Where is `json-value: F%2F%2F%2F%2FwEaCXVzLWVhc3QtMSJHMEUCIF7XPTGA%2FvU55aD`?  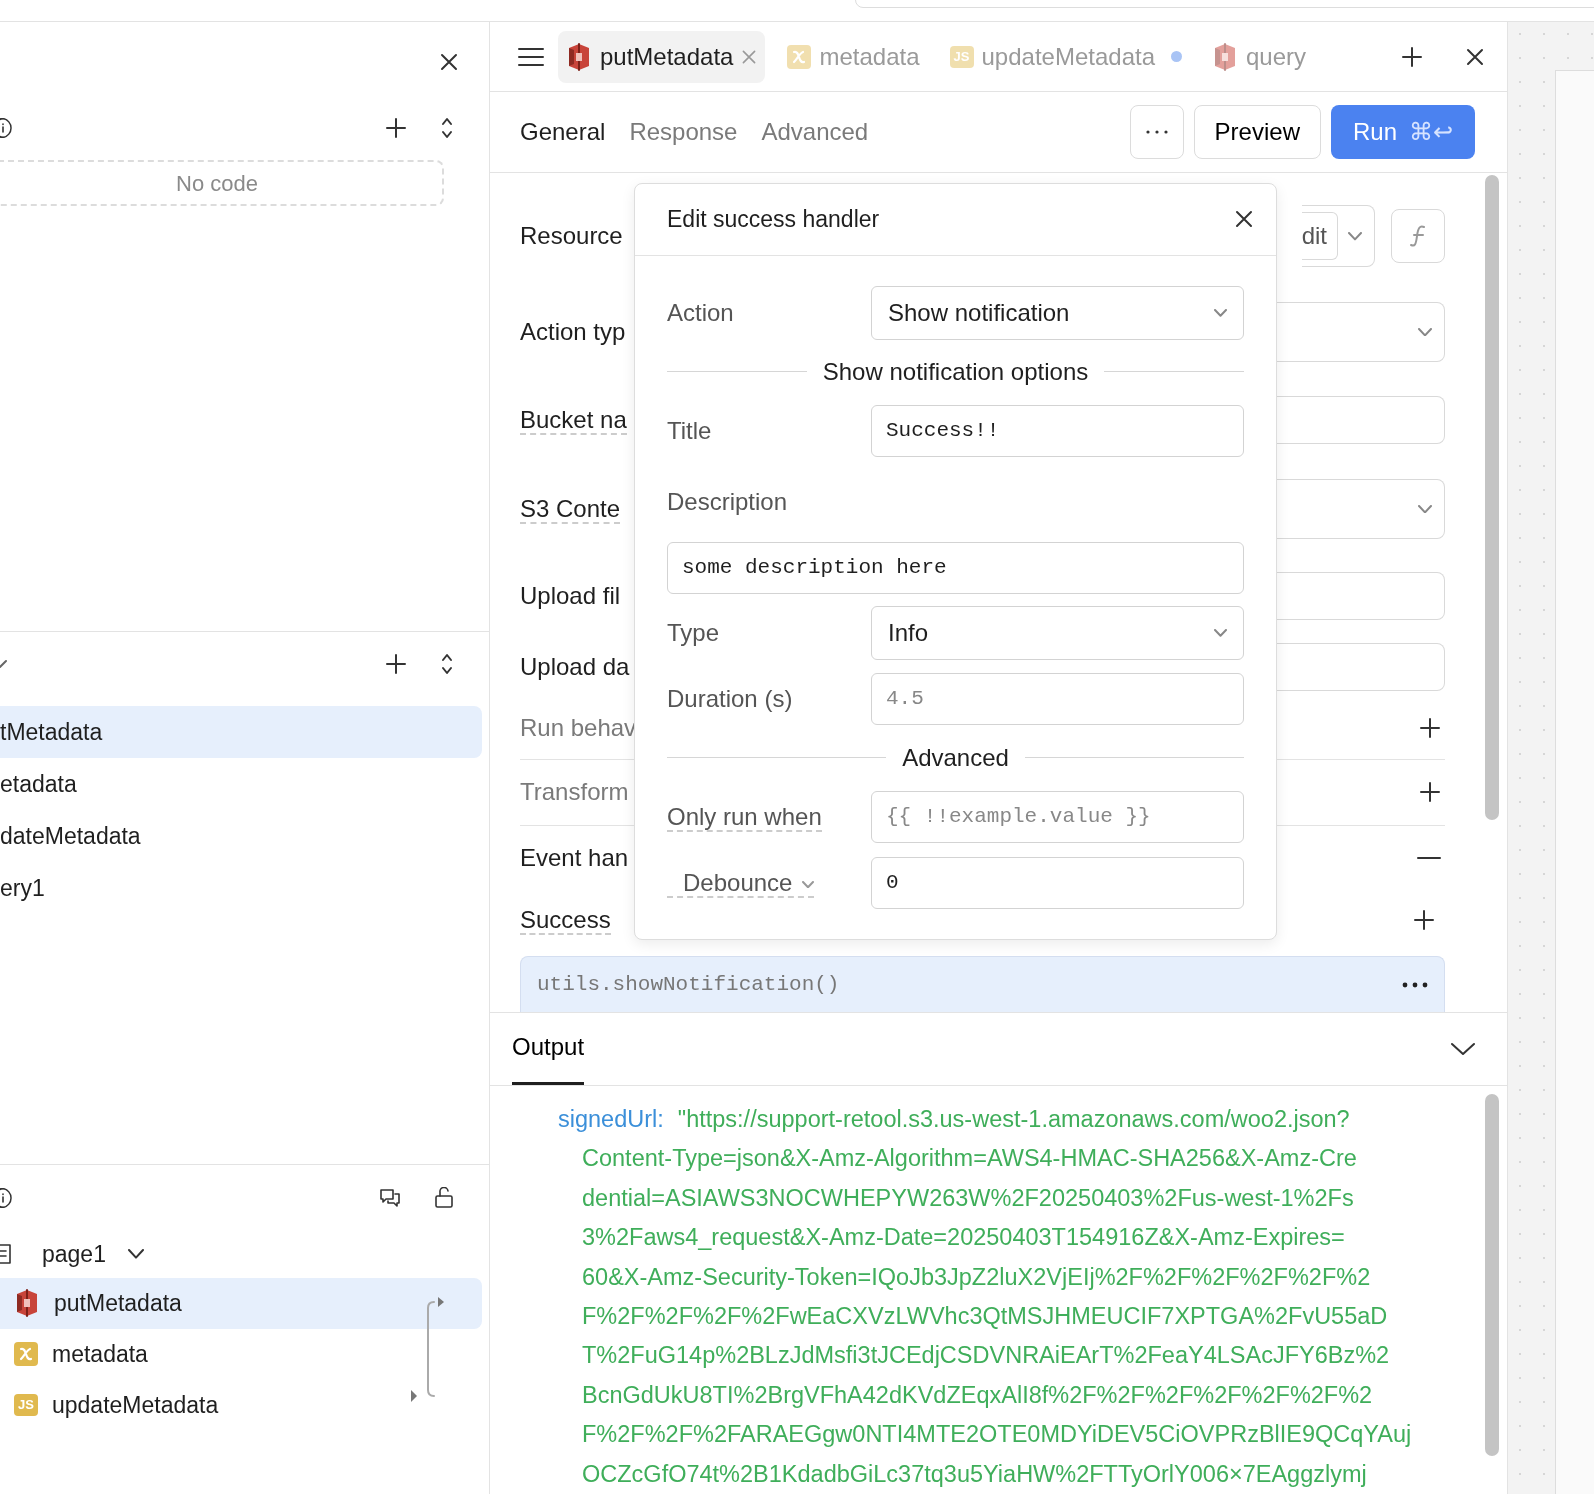
json-value: F%2F%2F%2F%2FwEaCXVzLWVhc3QtMSJHMEUCIF7XPTGA%2FvU55aD is located at coordinates (985, 1315).